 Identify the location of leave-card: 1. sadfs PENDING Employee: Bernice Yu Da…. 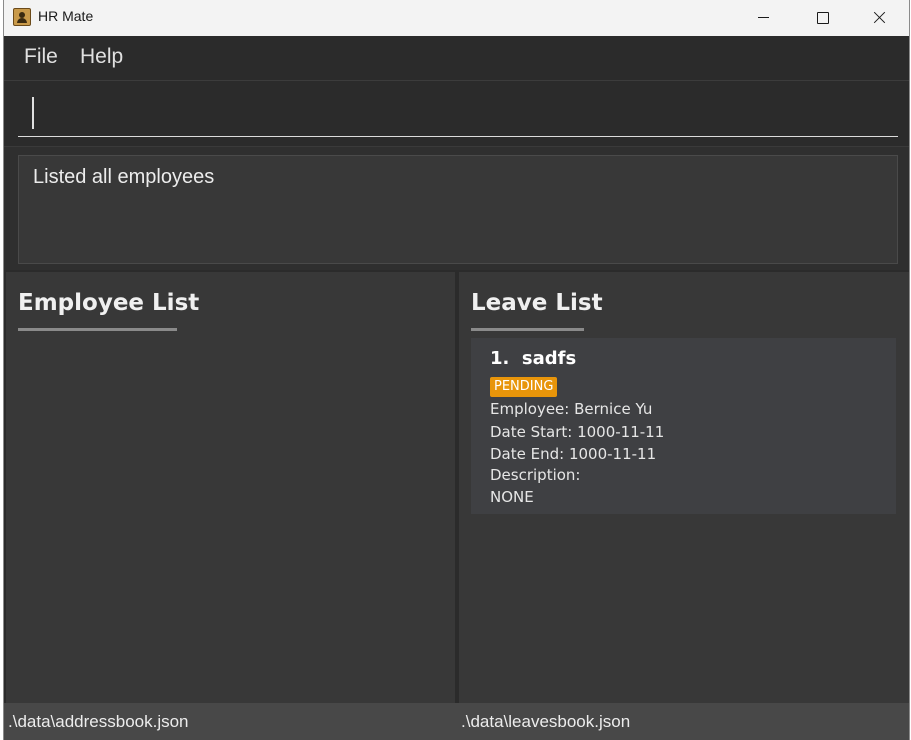
(683, 426).